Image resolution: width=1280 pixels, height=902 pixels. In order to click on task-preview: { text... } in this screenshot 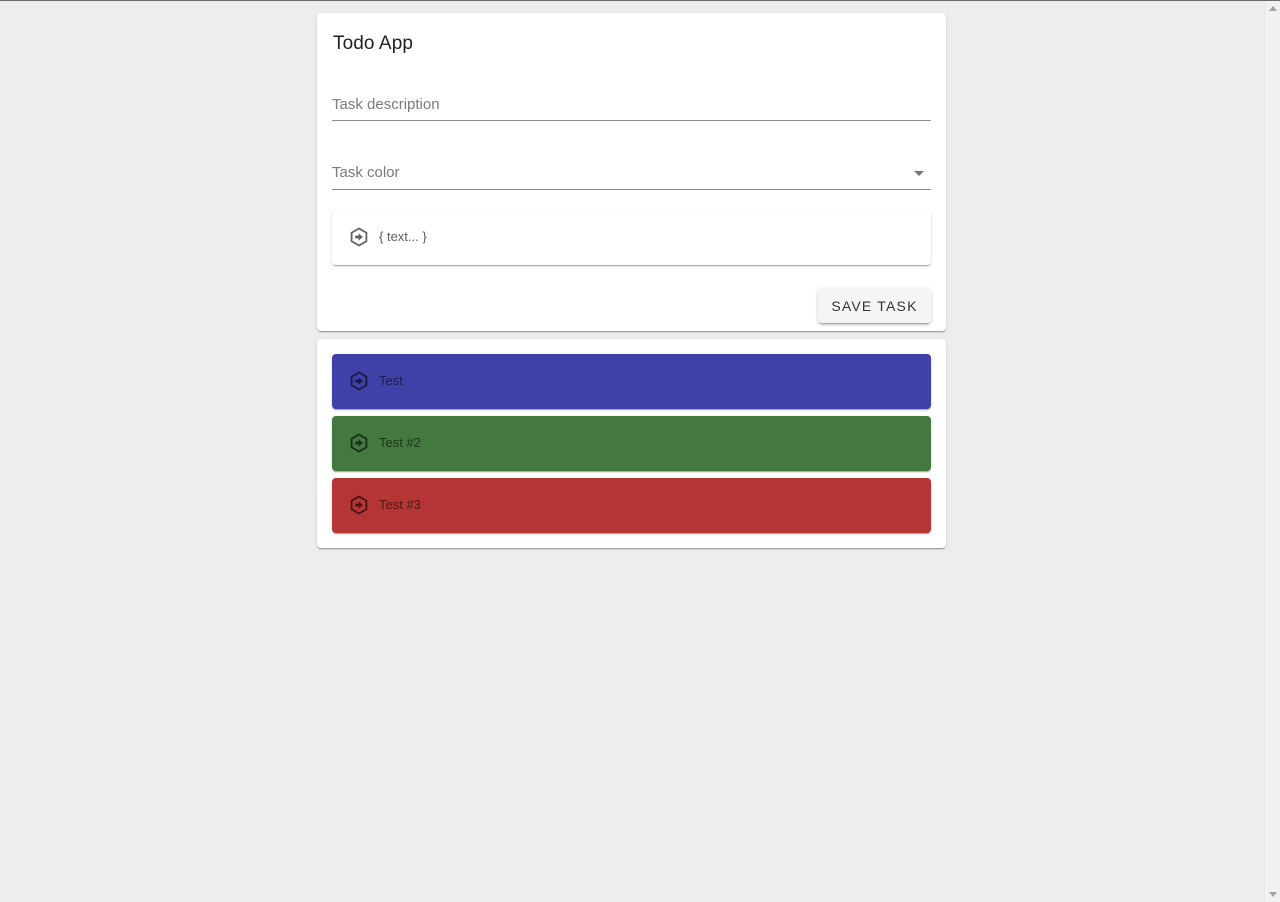, I will do `click(631, 237)`.